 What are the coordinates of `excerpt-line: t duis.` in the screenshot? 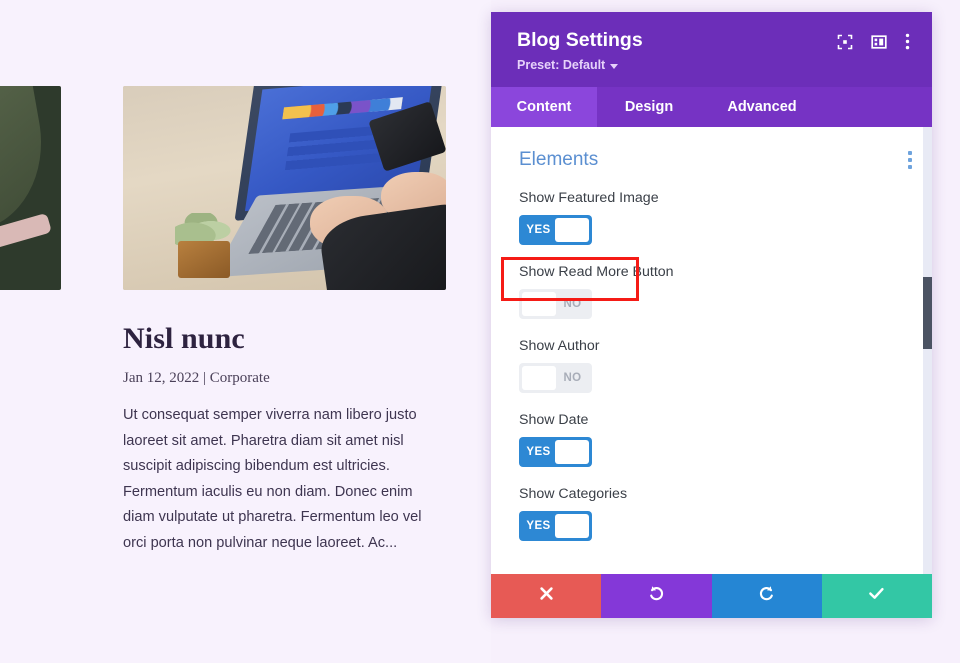 It's located at (30, 319).